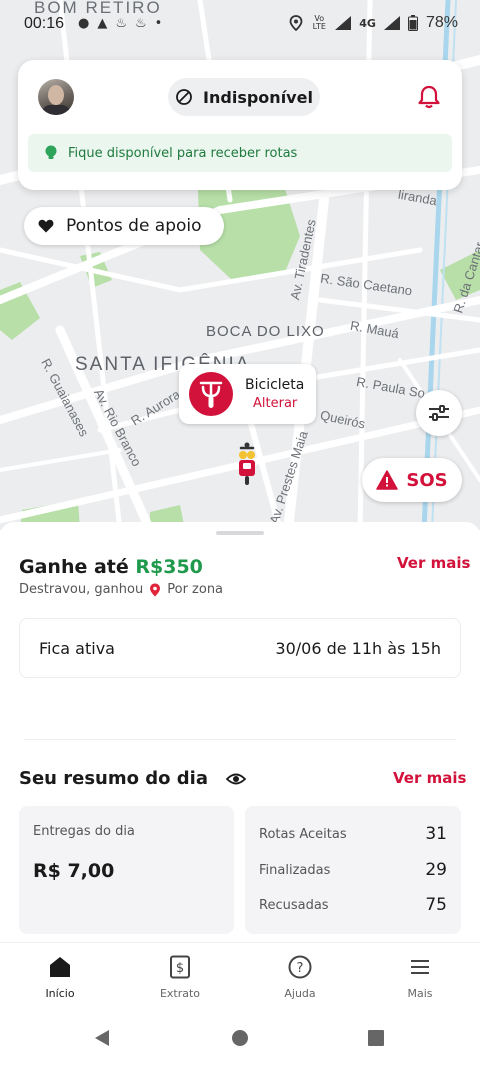  I want to click on notification-icons: ● ▲ ♨ ♨ •, so click(120, 23).